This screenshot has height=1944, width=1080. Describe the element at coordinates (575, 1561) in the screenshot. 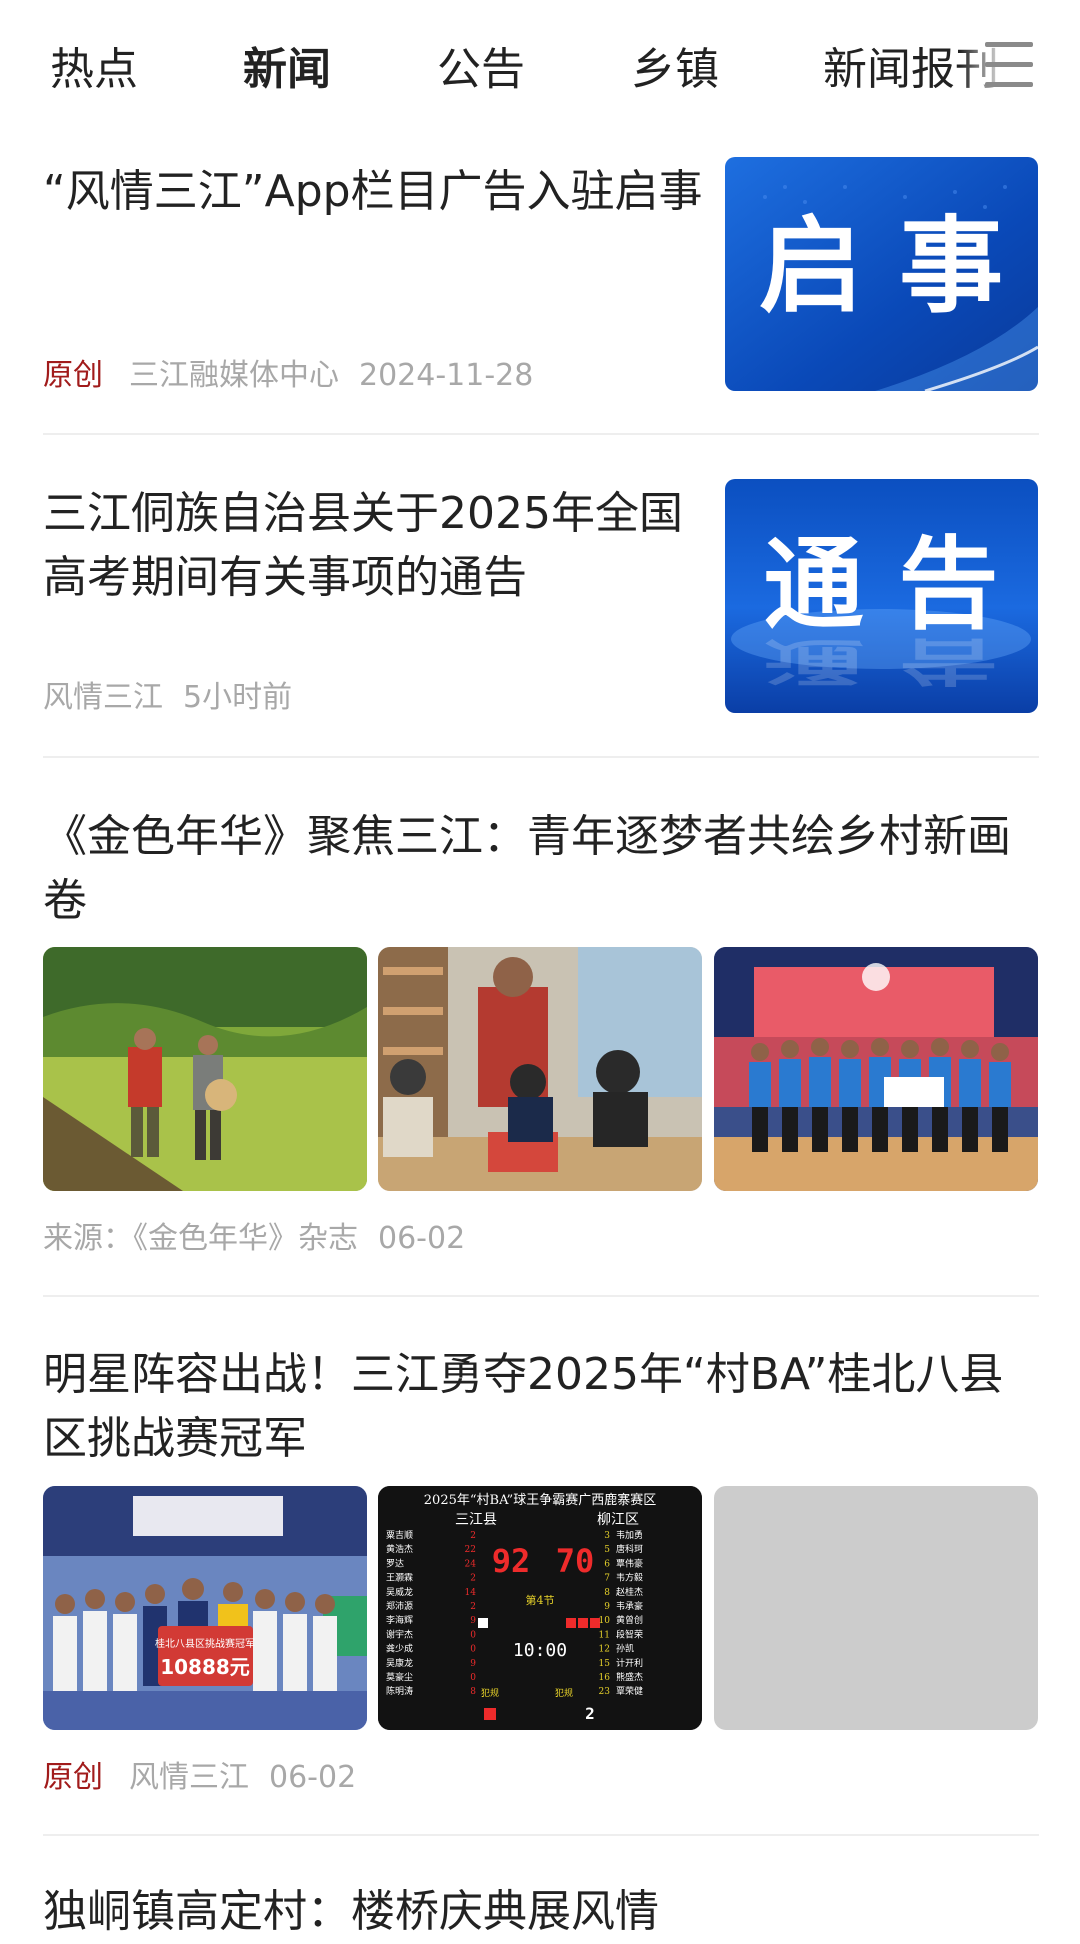

I see `away-score: 70` at that location.